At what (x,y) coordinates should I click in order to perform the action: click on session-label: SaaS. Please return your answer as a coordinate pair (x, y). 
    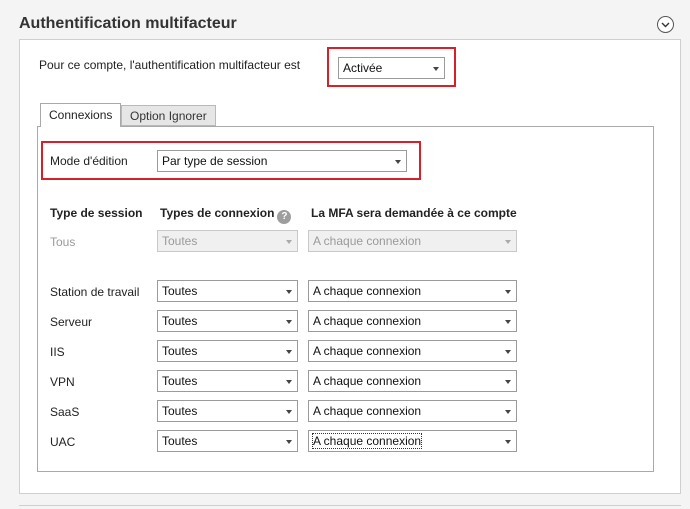
    Looking at the image, I should click on (65, 412).